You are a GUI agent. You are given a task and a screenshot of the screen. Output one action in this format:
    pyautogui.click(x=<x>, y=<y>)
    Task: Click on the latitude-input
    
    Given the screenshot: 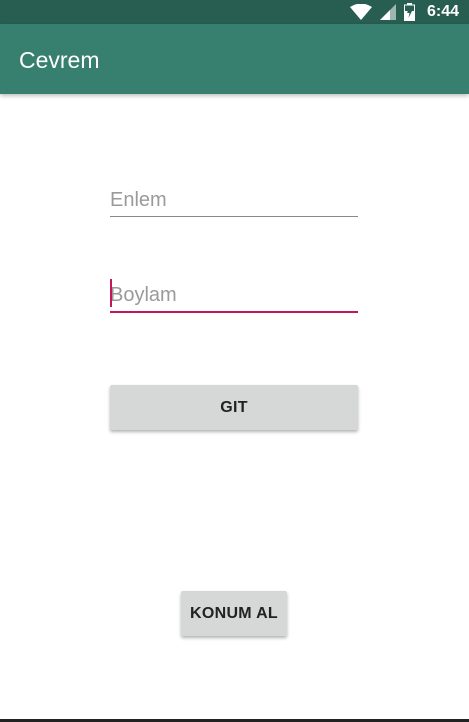 What is the action you would take?
    pyautogui.click(x=234, y=200)
    